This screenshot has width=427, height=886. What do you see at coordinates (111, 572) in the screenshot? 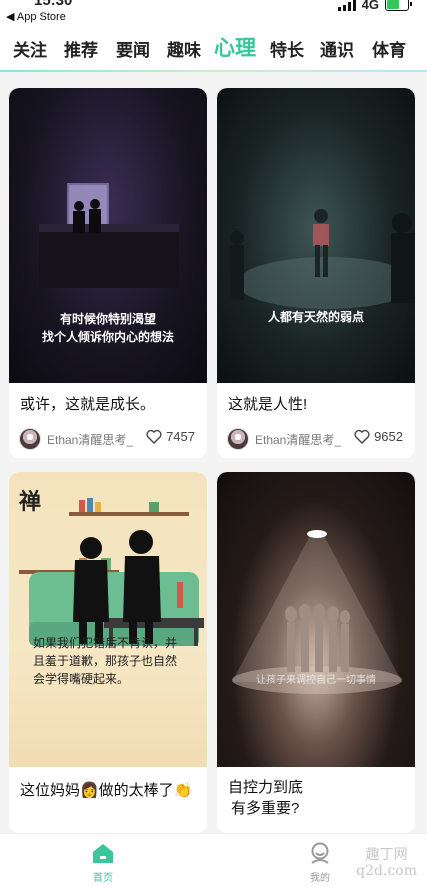
I see `sofa-scene-image` at bounding box center [111, 572].